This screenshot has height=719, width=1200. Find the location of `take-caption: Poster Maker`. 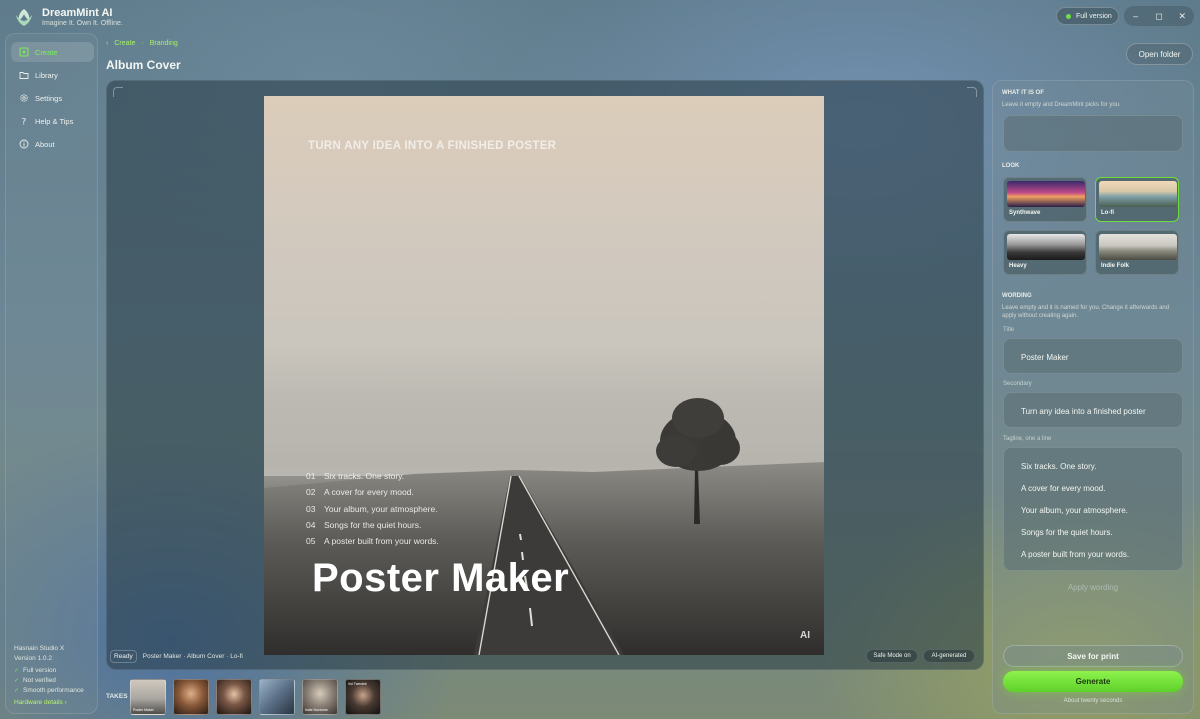

take-caption: Poster Maker is located at coordinates (143, 710).